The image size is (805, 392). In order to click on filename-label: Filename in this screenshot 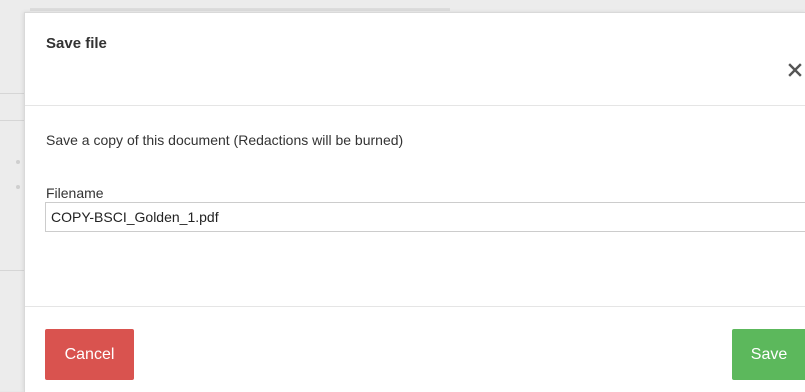, I will do `click(75, 193)`.